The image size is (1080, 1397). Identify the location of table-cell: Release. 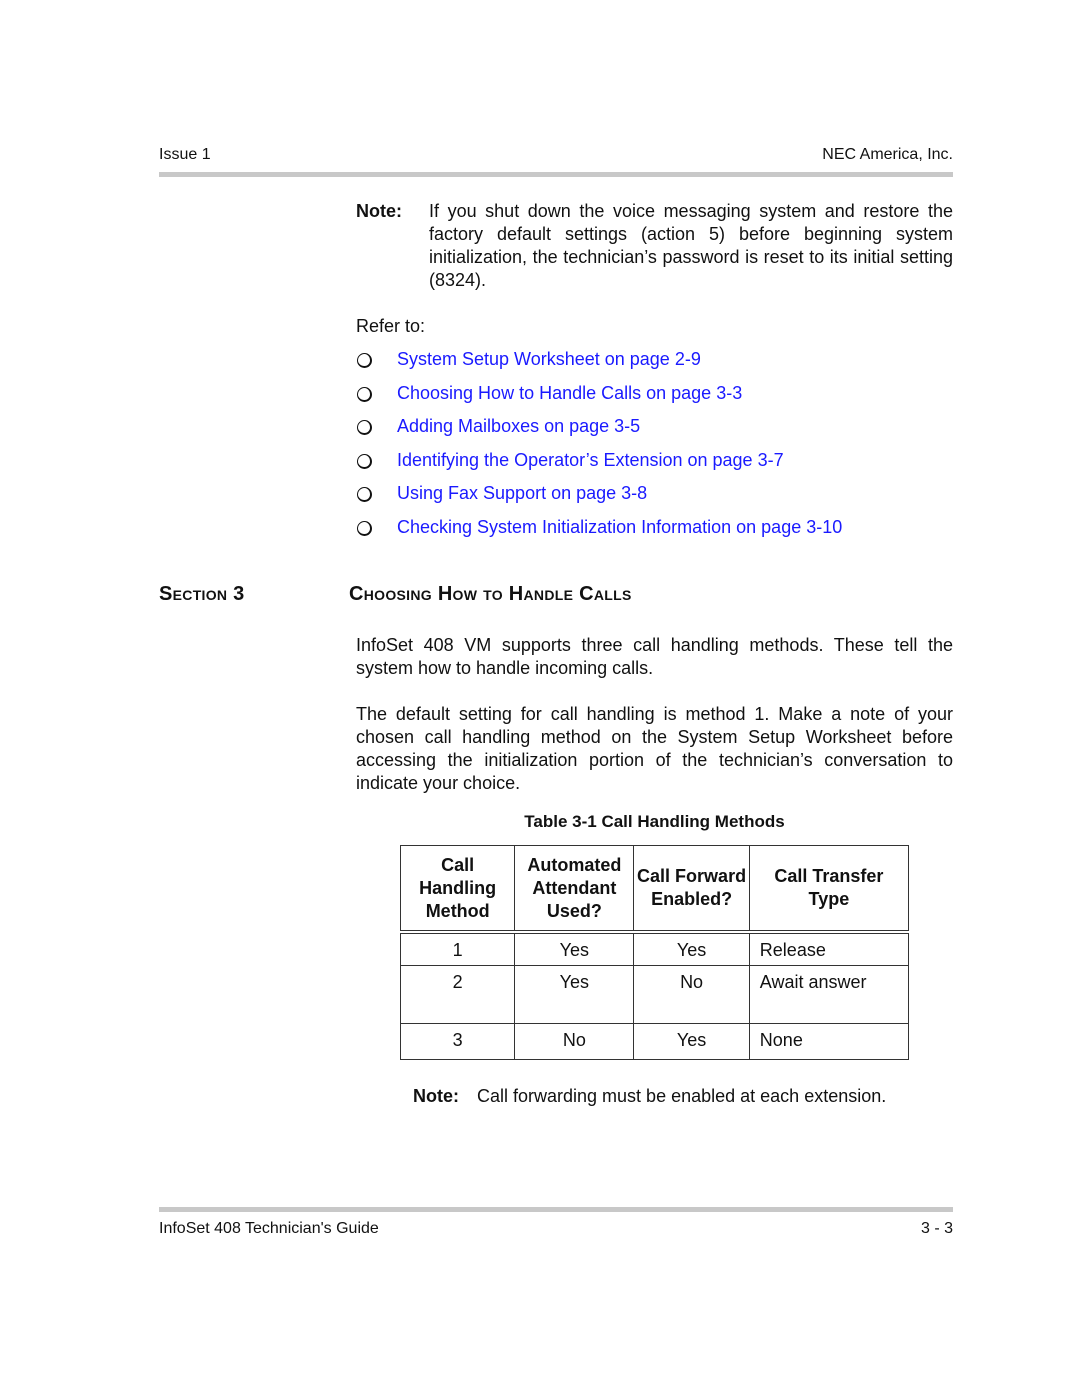
(829, 948).